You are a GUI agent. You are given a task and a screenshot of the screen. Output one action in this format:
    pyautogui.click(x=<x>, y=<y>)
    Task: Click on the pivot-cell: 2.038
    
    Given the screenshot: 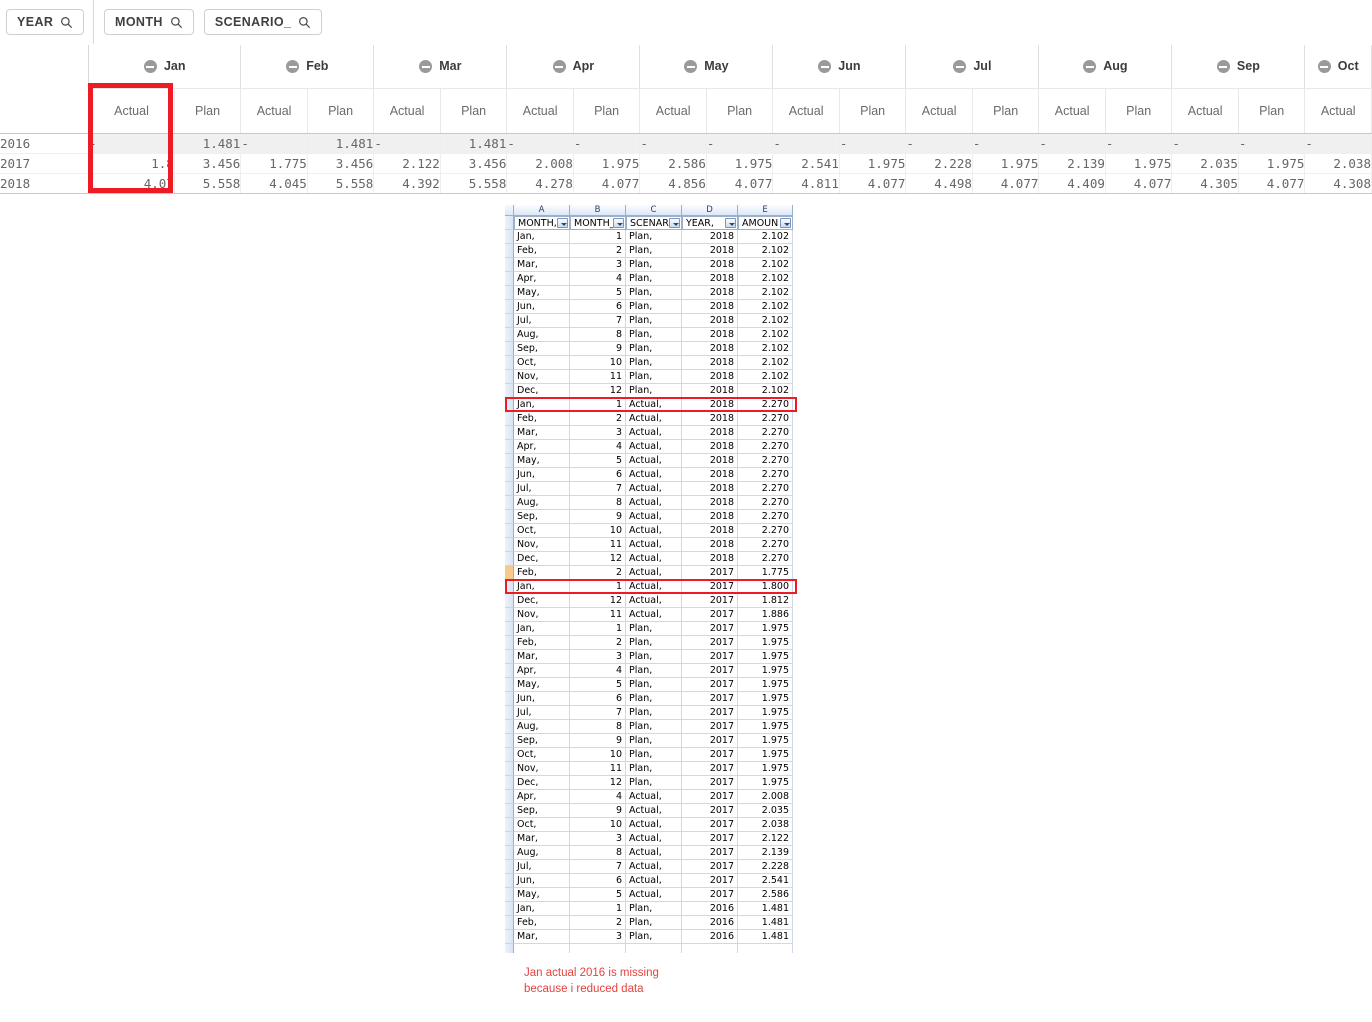 What is the action you would take?
    pyautogui.click(x=1338, y=163)
    